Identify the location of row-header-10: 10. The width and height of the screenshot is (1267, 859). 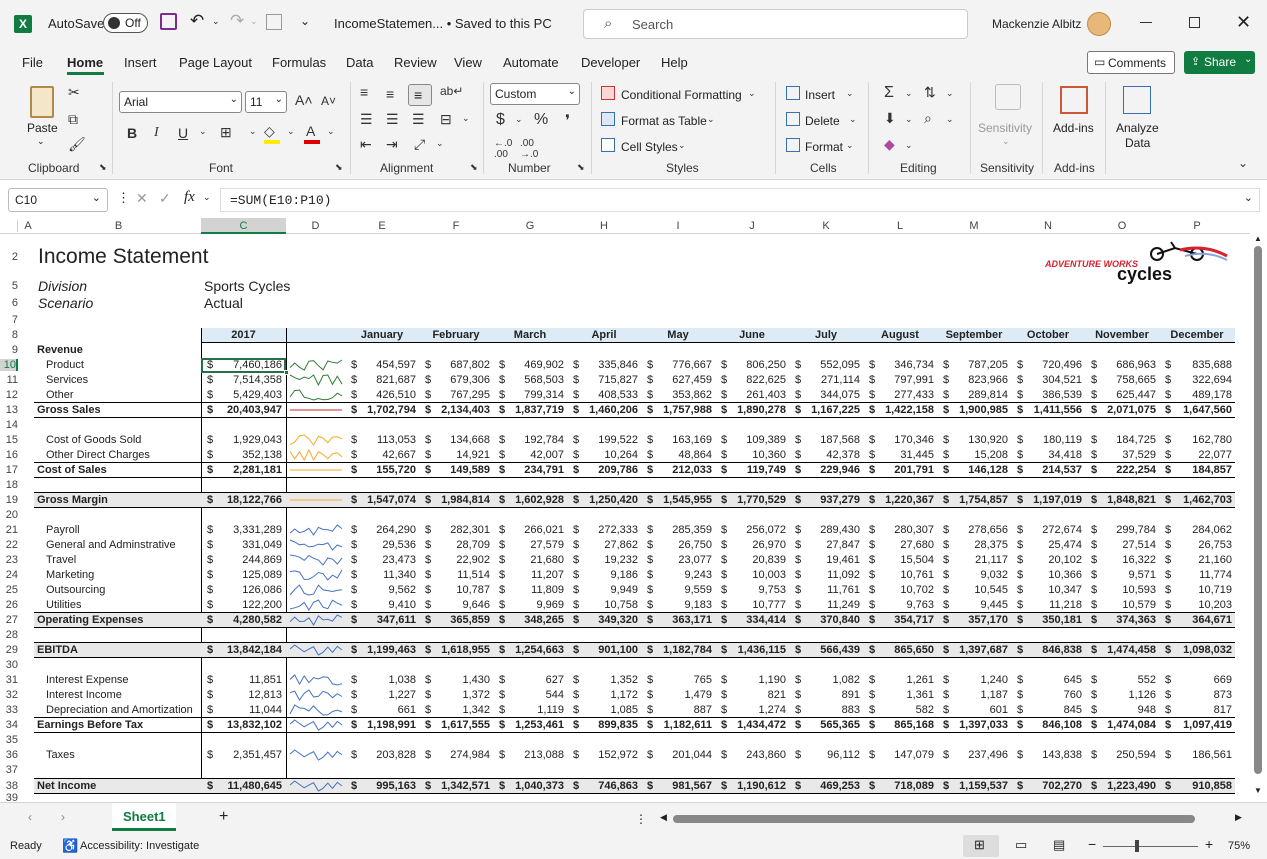
(9, 365).